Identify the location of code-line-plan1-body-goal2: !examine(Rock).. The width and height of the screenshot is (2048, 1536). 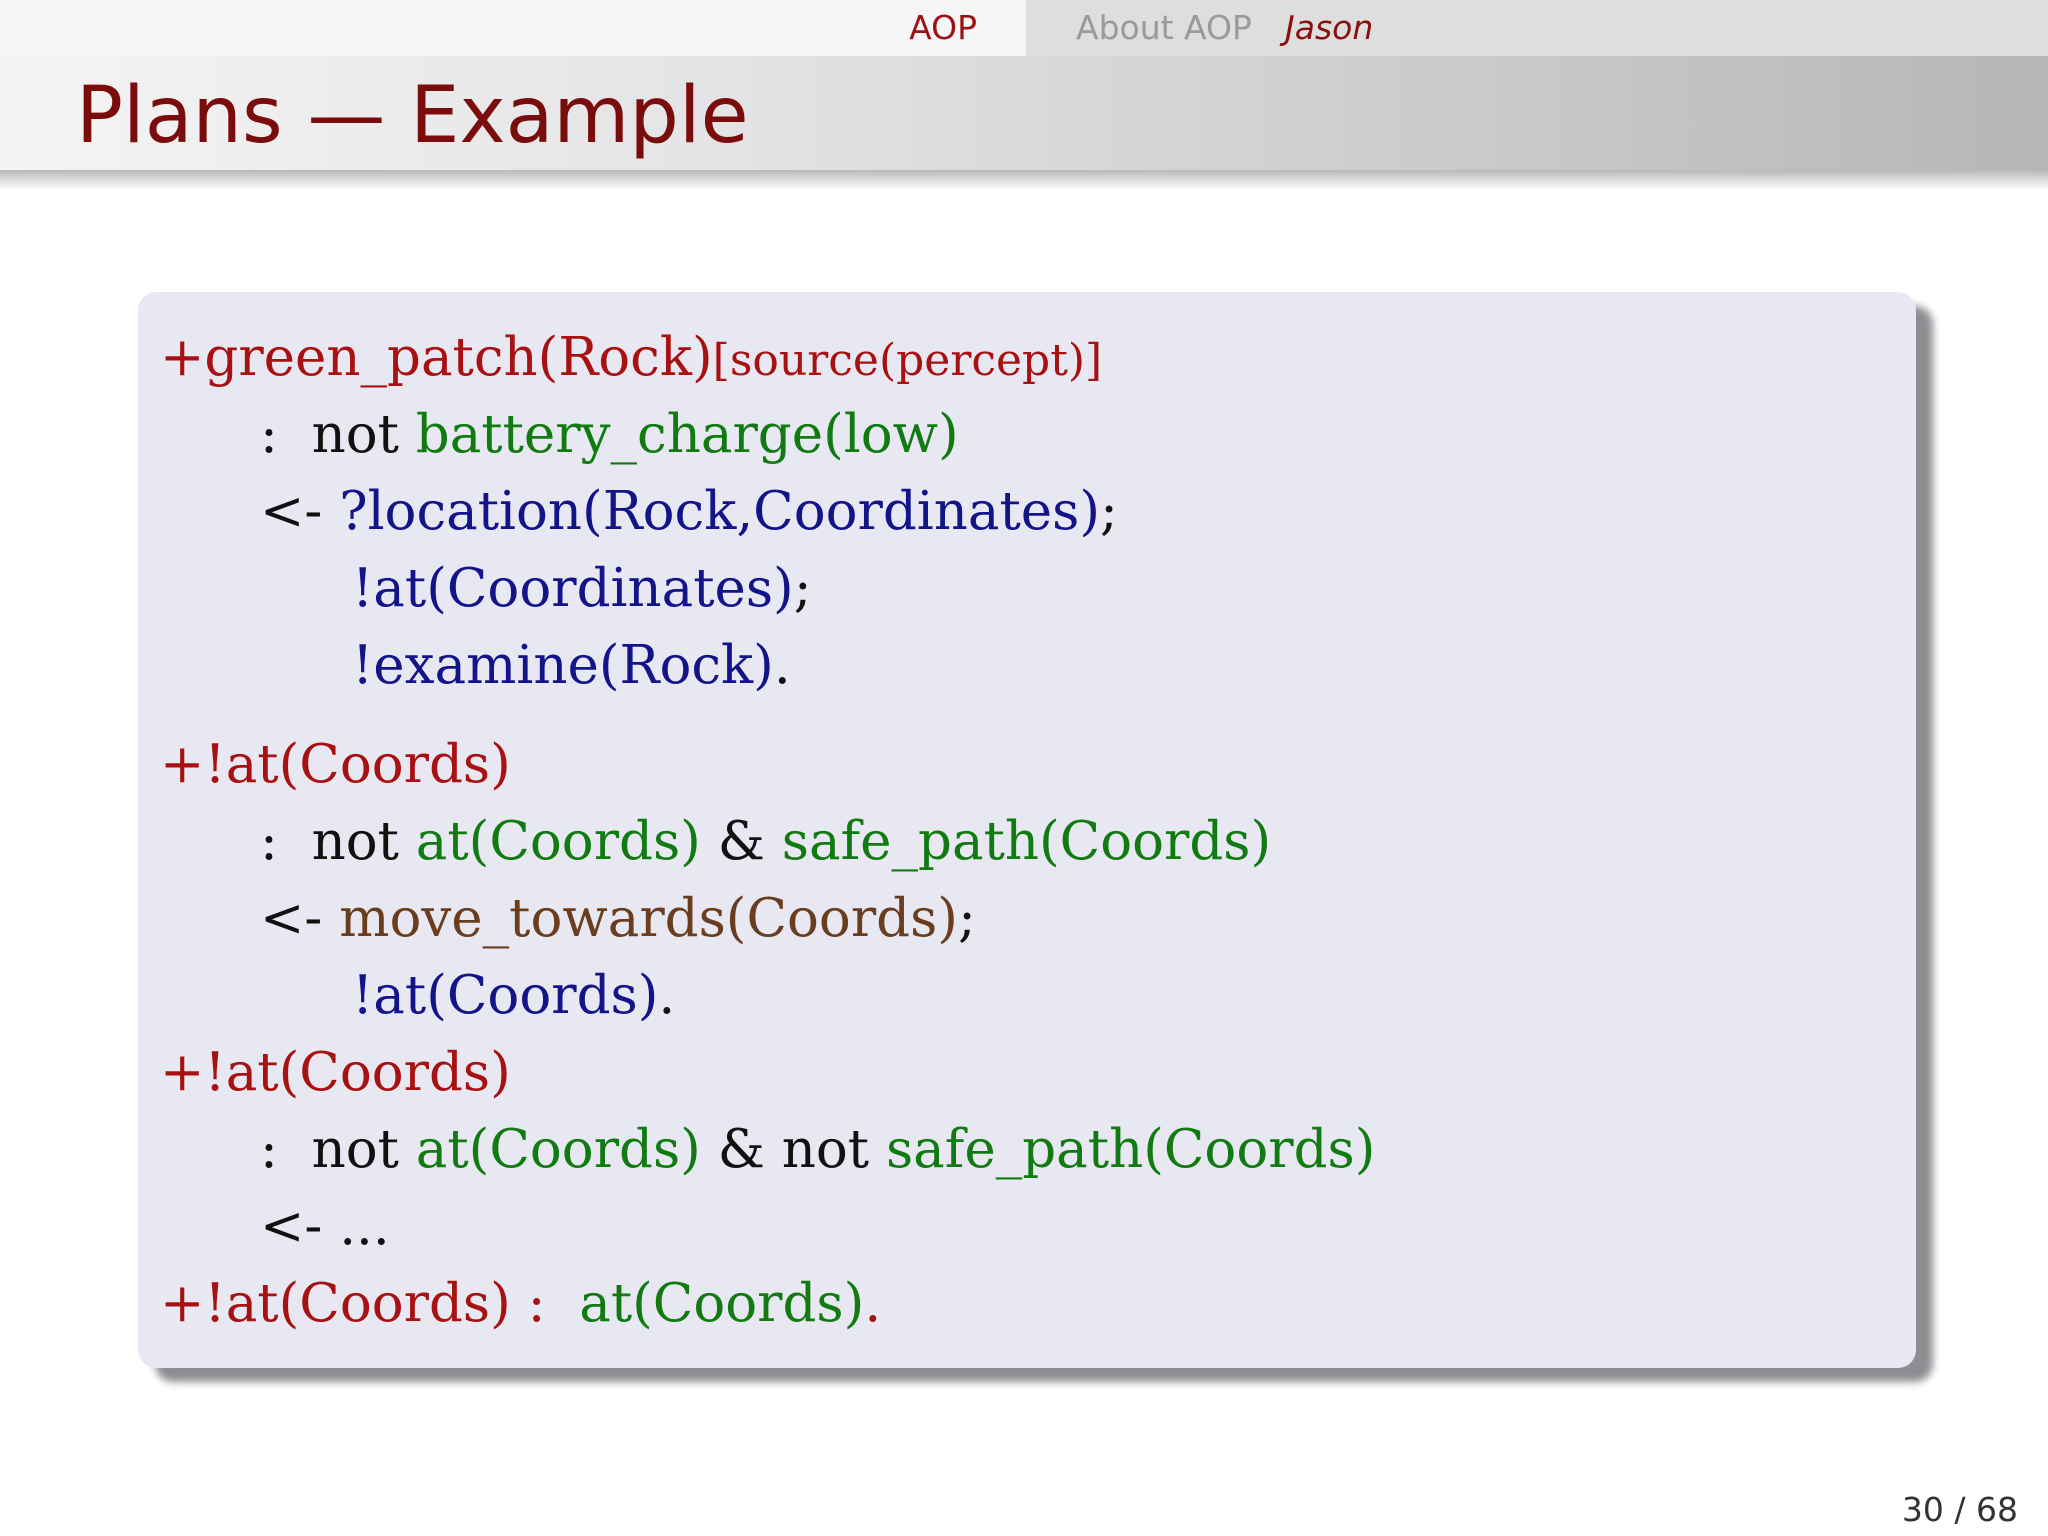
(571, 666).